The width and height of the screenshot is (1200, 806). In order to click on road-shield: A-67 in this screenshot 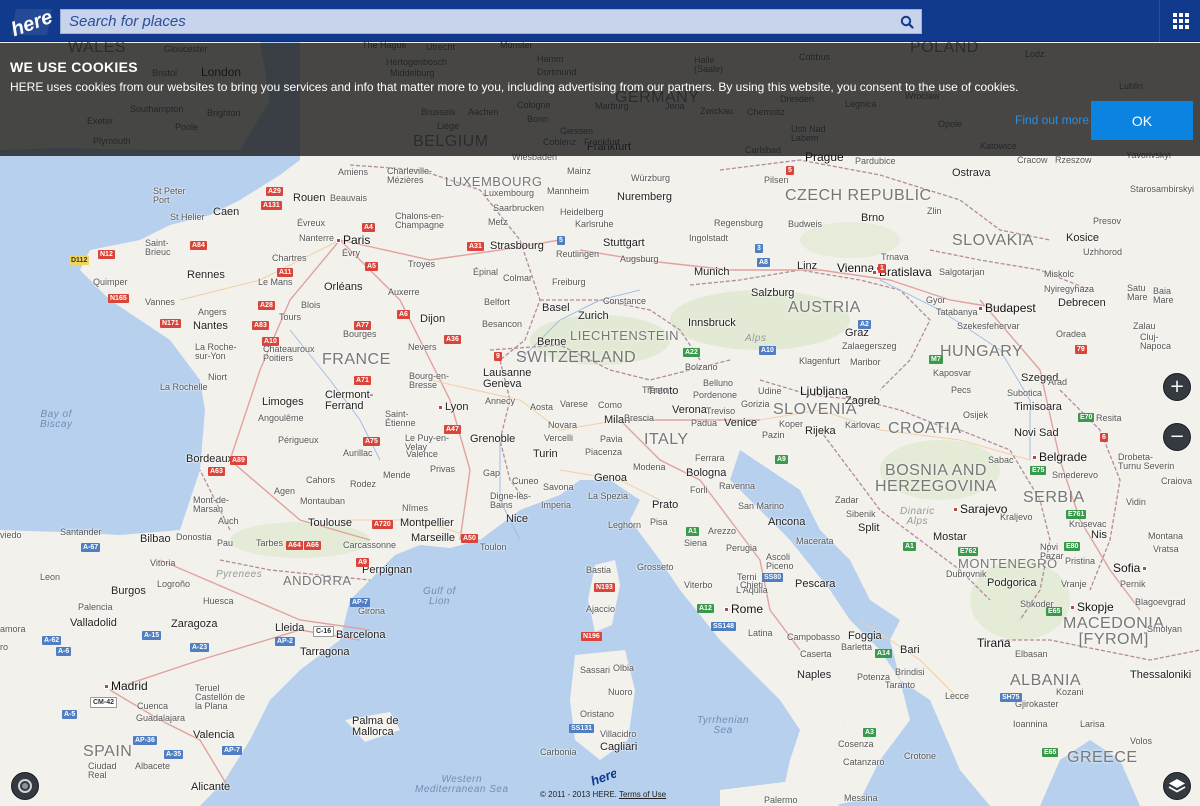, I will do `click(91, 547)`.